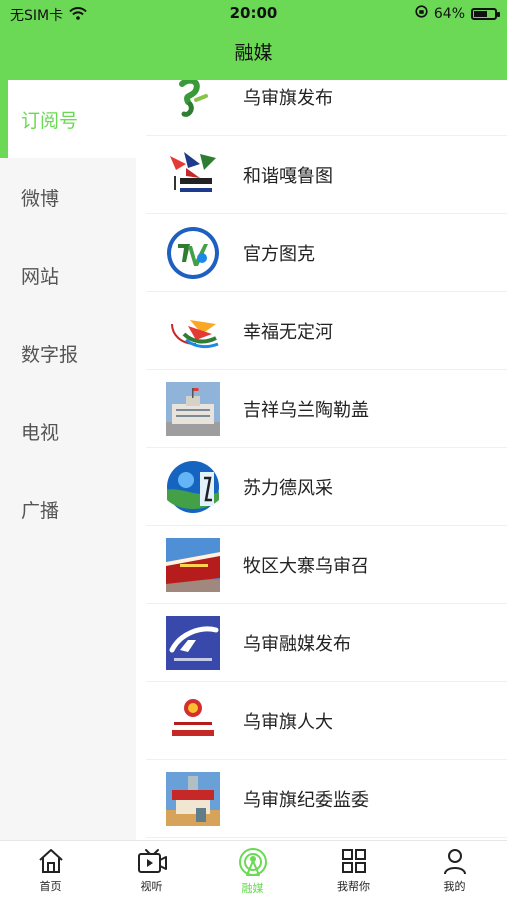  I want to click on tv-icon, so click(152, 861).